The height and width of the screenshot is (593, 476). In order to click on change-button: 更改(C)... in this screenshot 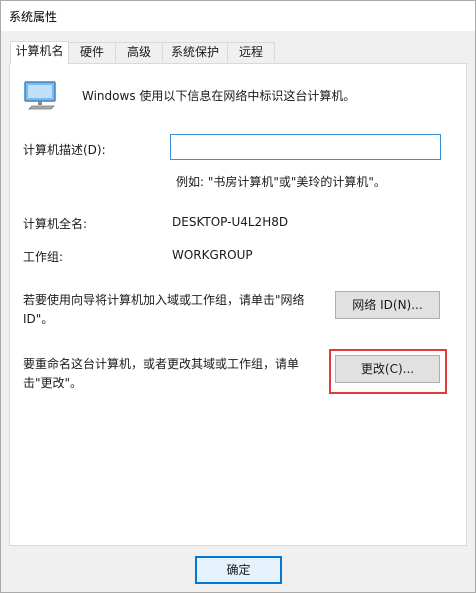, I will do `click(387, 369)`.